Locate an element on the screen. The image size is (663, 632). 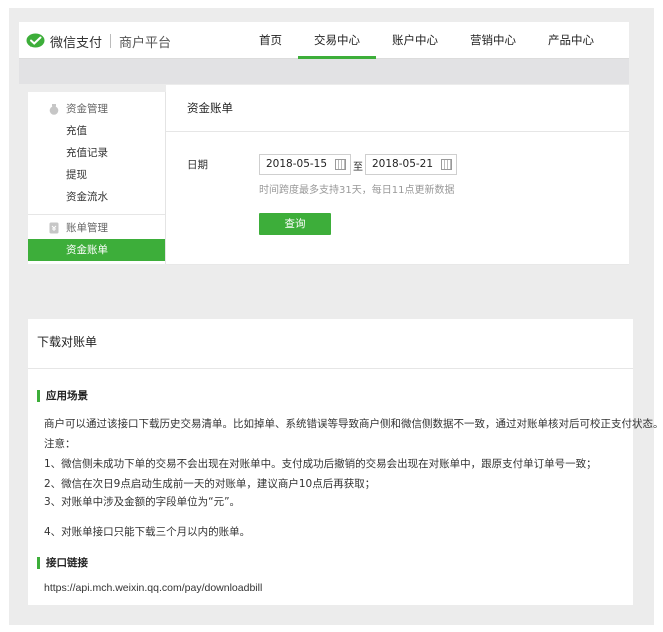
start-date-field: 2018-05-15 is located at coordinates (305, 164).